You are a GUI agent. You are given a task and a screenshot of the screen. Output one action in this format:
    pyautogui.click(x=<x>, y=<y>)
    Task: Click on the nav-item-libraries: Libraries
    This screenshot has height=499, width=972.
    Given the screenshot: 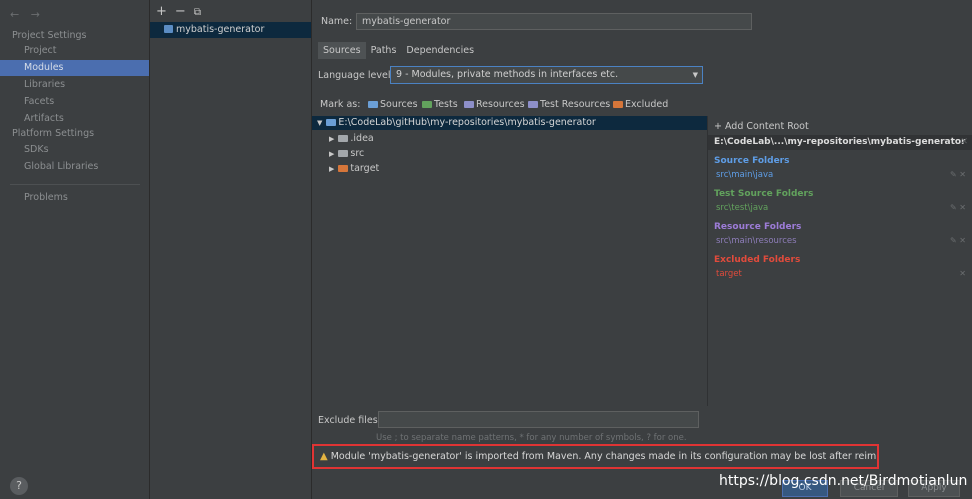 What is the action you would take?
    pyautogui.click(x=74, y=85)
    